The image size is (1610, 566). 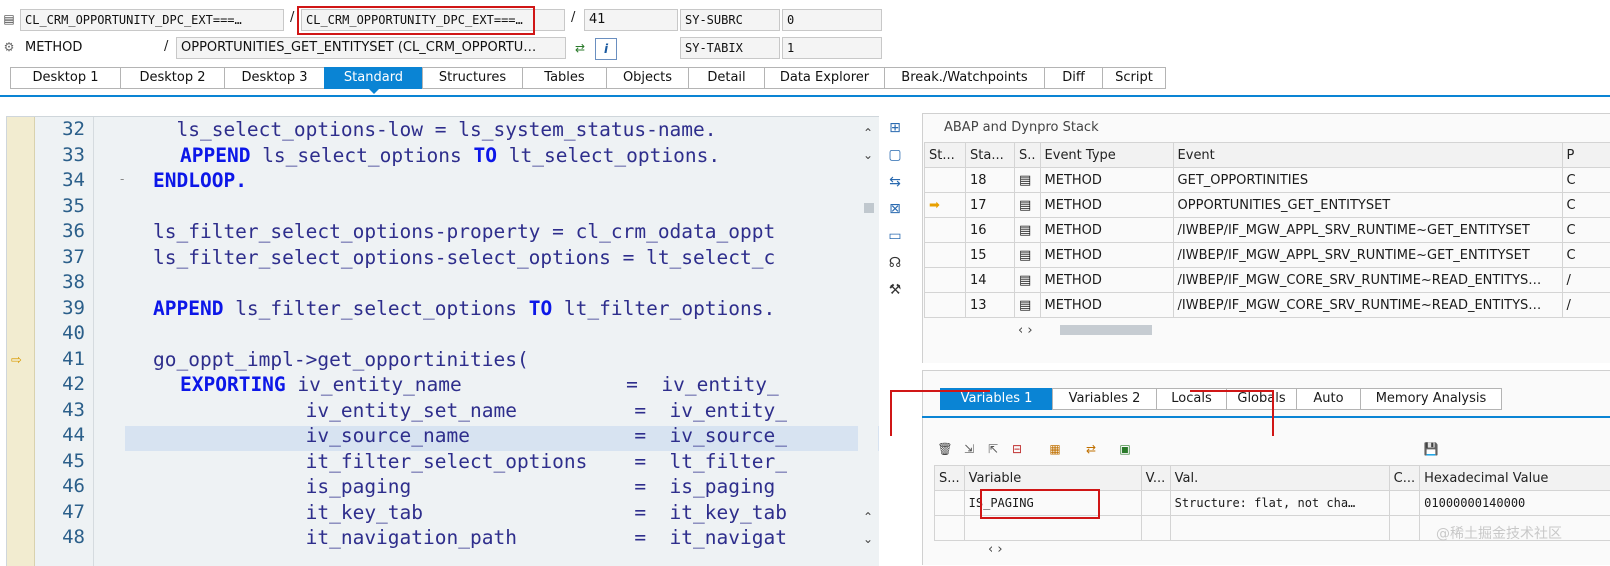 I want to click on code-line: it_key_tab = it_key_tab, so click(x=470, y=512).